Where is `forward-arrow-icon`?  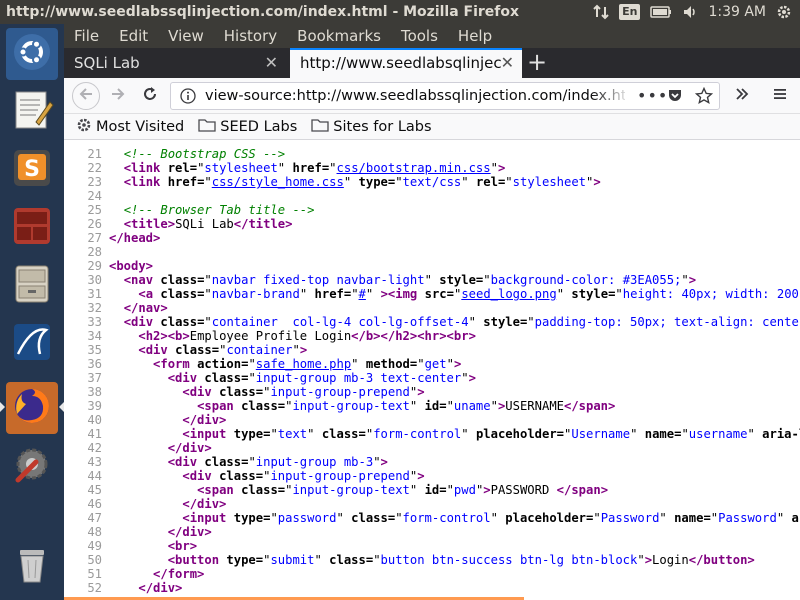
forward-arrow-icon is located at coordinates (118, 96).